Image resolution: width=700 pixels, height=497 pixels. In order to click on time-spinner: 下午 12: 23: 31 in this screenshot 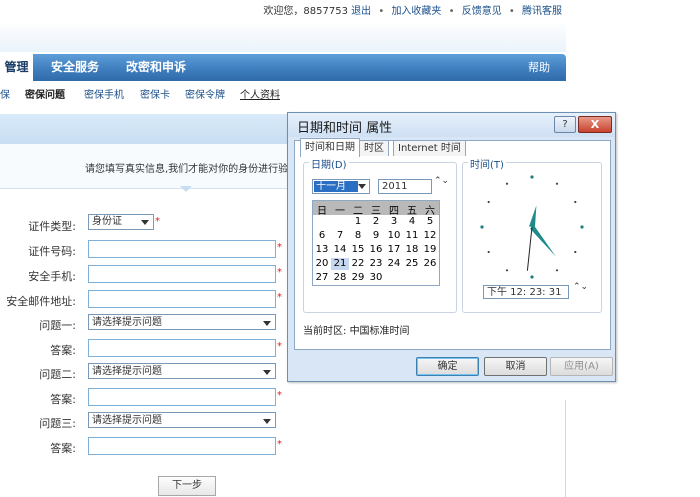, I will do `click(526, 292)`.